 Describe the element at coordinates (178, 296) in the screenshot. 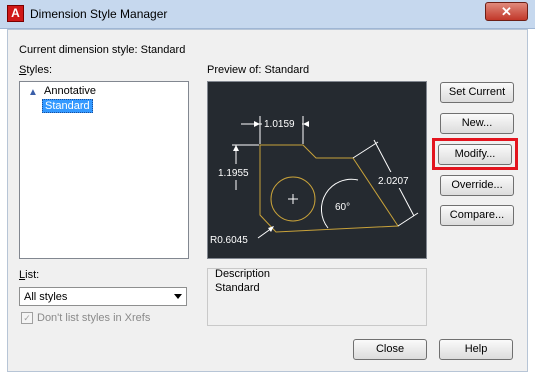

I see `chevron-down-icon` at that location.